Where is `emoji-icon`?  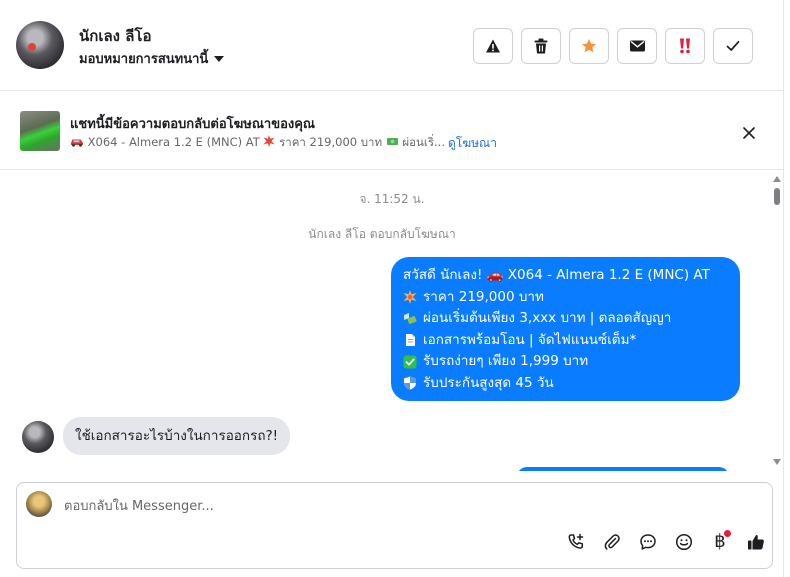 emoji-icon is located at coordinates (684, 542).